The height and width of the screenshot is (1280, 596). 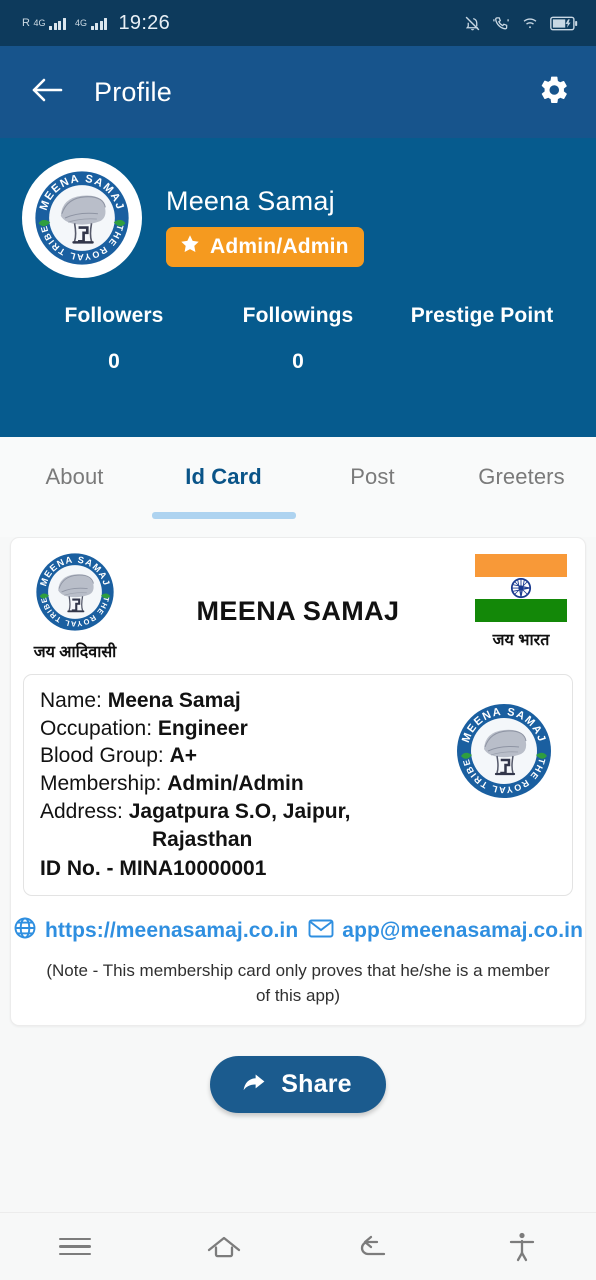 I want to click on status-badge-label: Admin/Admin, so click(x=279, y=246).